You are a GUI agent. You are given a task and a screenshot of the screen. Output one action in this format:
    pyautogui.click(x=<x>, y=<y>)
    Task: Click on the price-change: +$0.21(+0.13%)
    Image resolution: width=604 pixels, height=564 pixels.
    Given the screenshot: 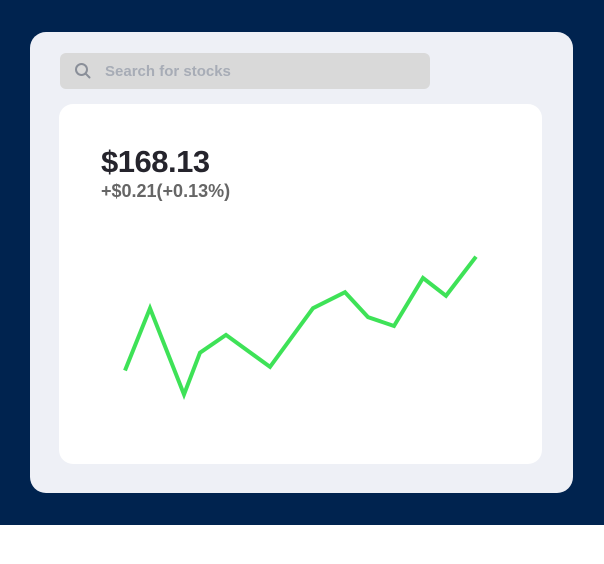 What is the action you would take?
    pyautogui.click(x=166, y=191)
    